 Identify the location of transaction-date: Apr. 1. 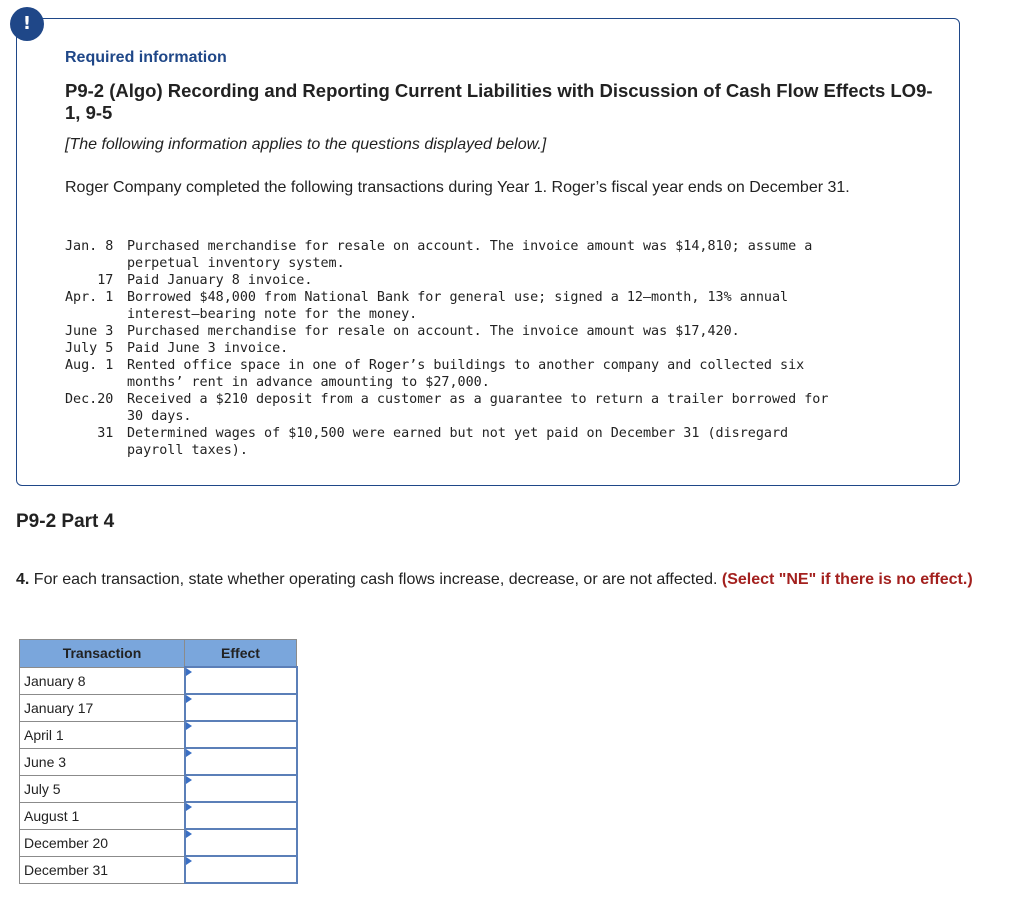
(89, 297).